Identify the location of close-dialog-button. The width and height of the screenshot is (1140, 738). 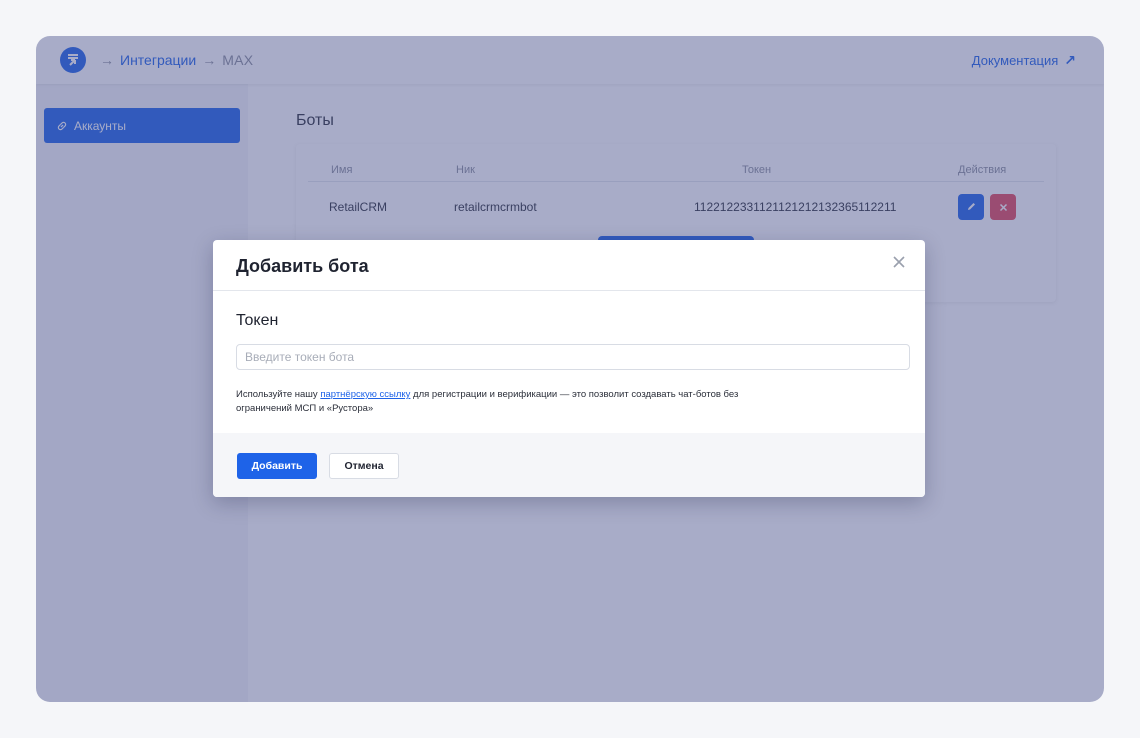
(899, 264).